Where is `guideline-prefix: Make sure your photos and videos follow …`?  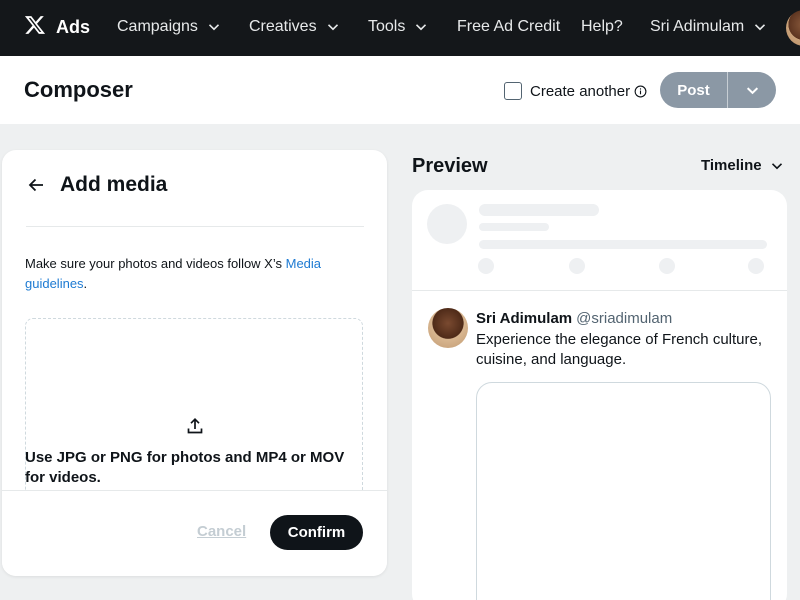
guideline-prefix: Make sure your photos and videos follow … is located at coordinates (155, 263).